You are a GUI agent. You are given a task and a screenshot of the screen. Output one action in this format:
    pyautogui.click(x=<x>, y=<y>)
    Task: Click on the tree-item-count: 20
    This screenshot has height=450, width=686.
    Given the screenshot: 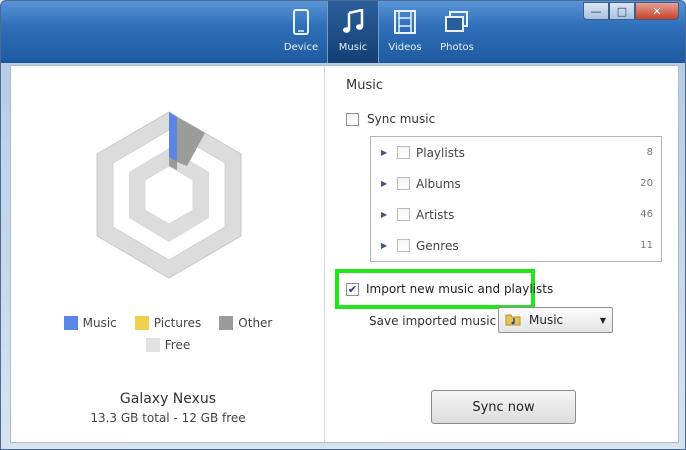 What is the action you would take?
    pyautogui.click(x=646, y=183)
    